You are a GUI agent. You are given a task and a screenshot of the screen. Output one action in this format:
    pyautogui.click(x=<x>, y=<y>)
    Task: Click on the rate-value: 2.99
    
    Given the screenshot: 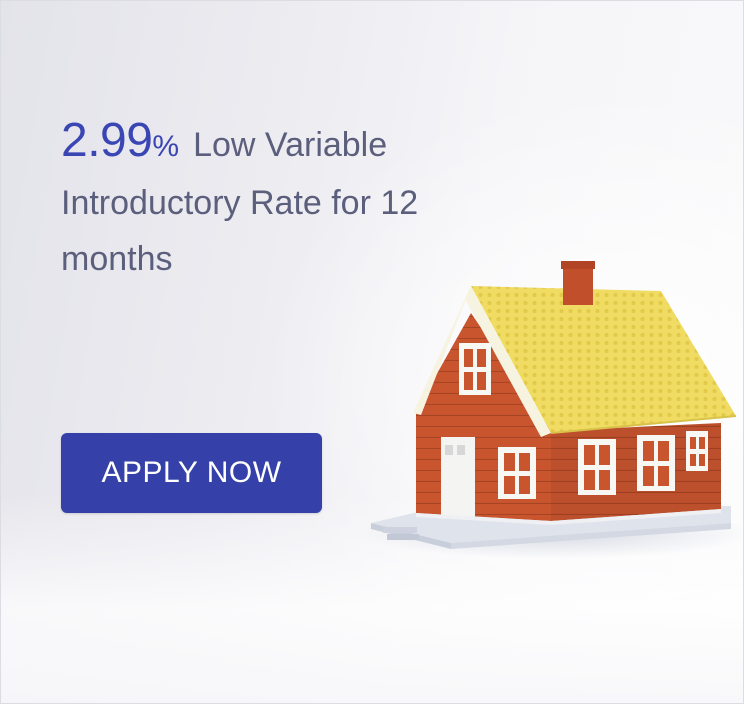 What is the action you would take?
    pyautogui.click(x=107, y=140)
    